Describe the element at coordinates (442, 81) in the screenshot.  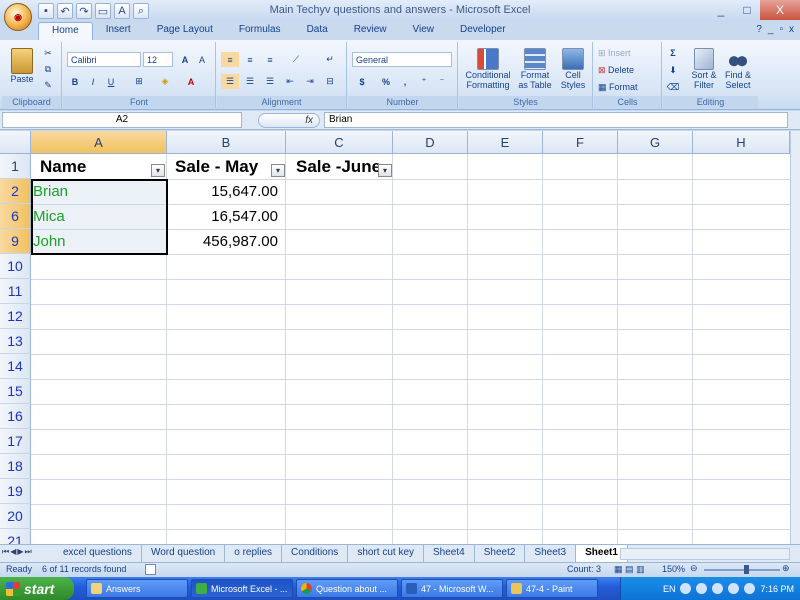
I see `decrease-decimal-icon: ⁻` at that location.